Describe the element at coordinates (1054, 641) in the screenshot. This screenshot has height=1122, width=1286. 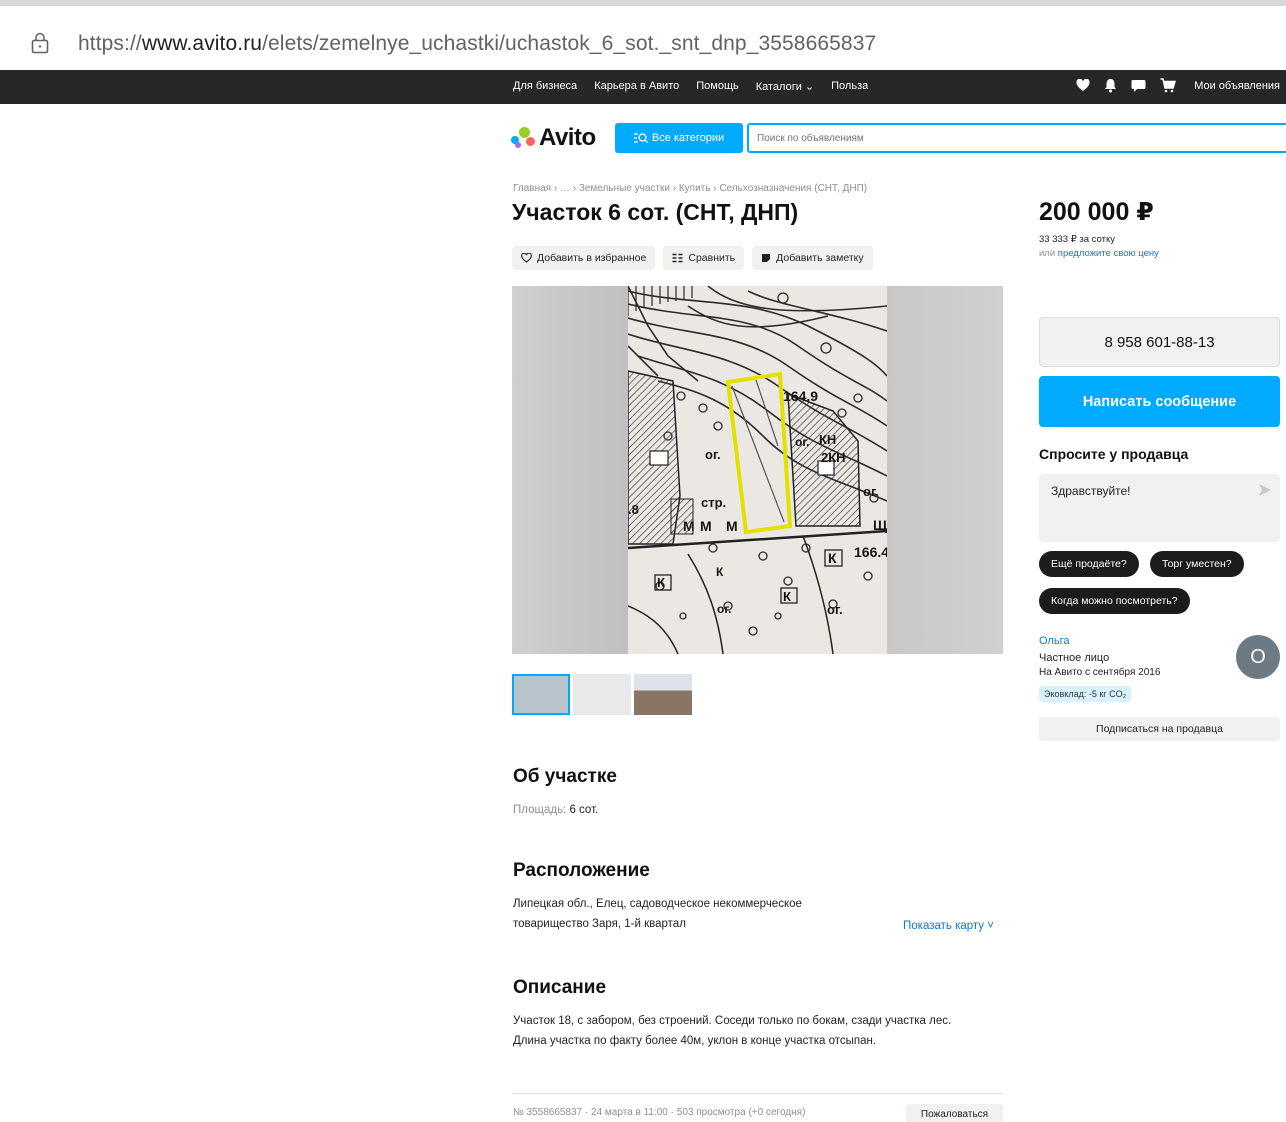
I see `seller-name-link: Ольга` at that location.